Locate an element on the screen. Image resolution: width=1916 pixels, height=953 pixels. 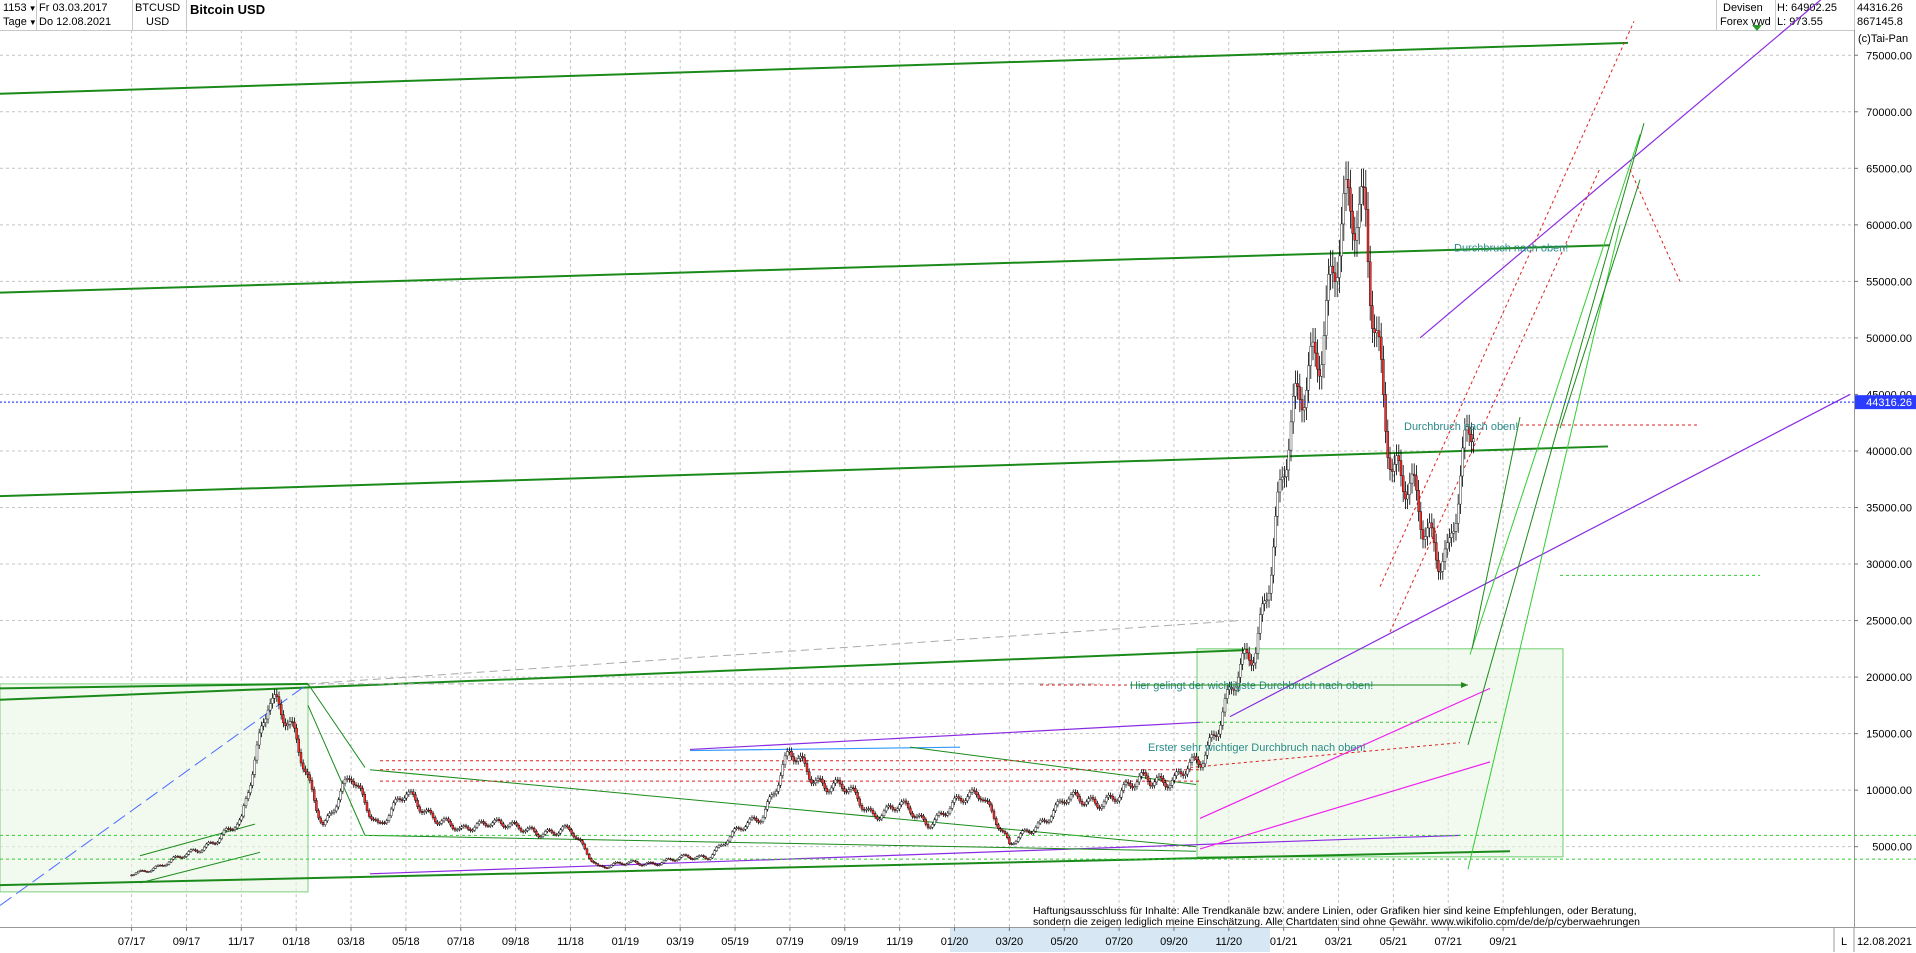
y-tick-label: 20000.00 is located at coordinates (1889, 678).